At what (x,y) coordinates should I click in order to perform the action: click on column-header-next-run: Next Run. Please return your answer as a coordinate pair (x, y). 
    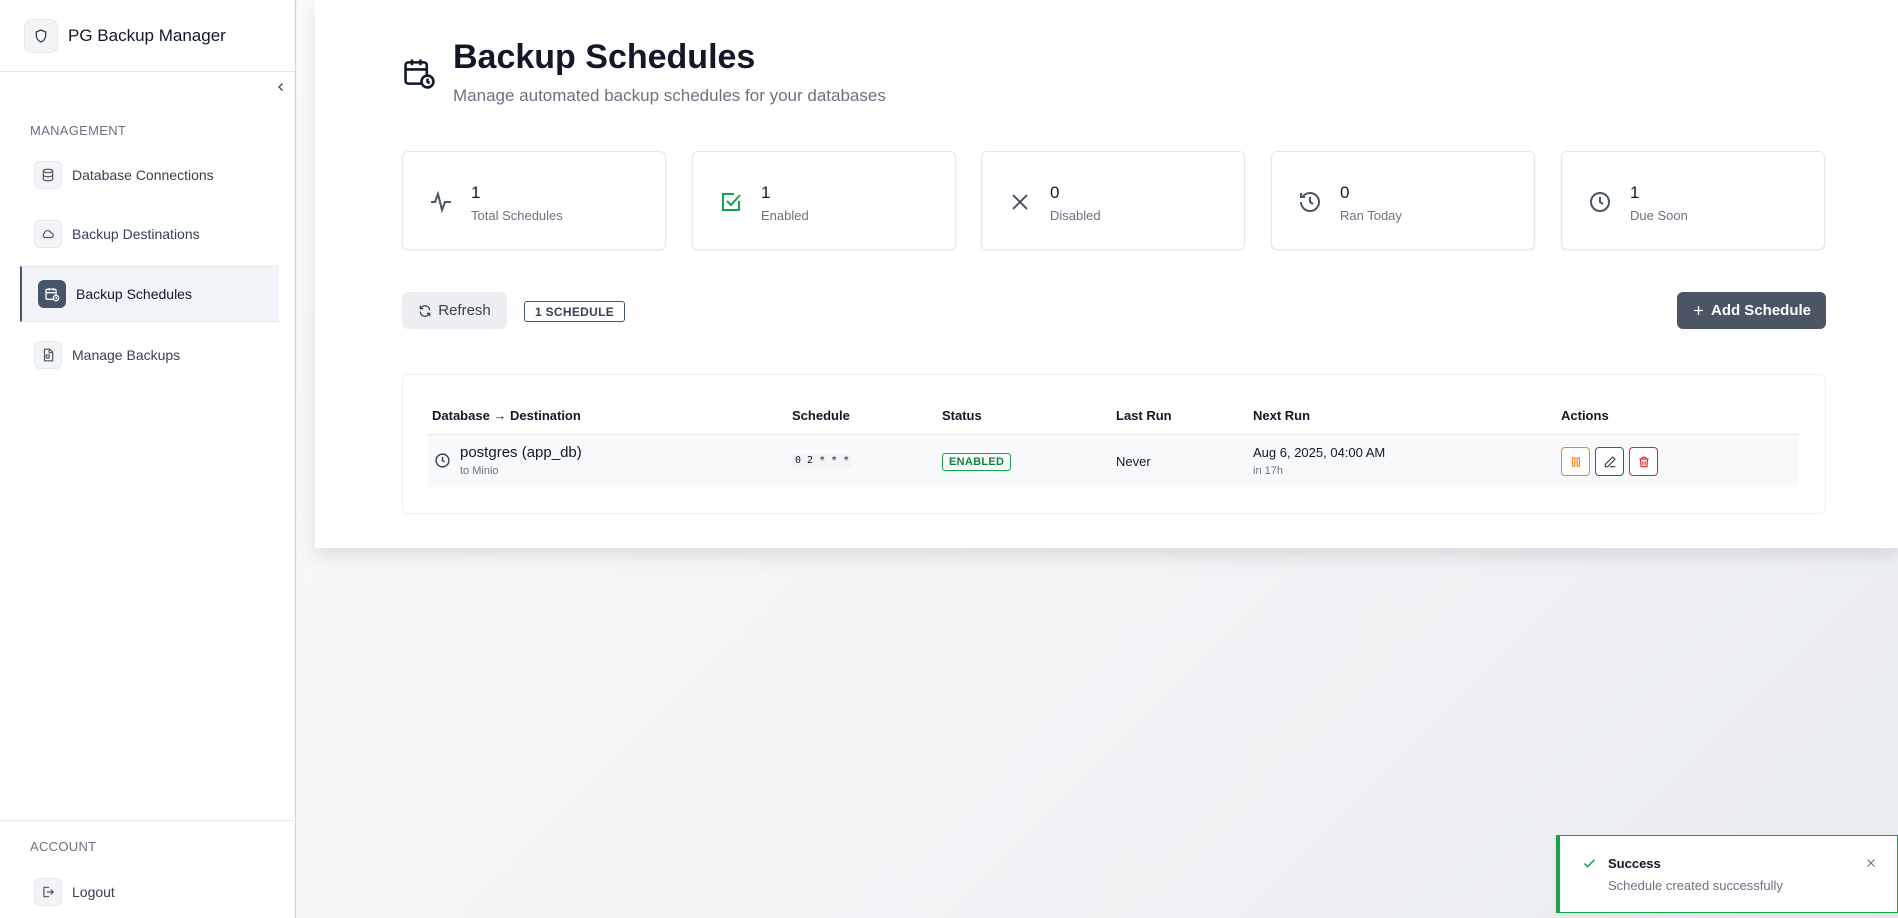
    Looking at the image, I should click on (1282, 415).